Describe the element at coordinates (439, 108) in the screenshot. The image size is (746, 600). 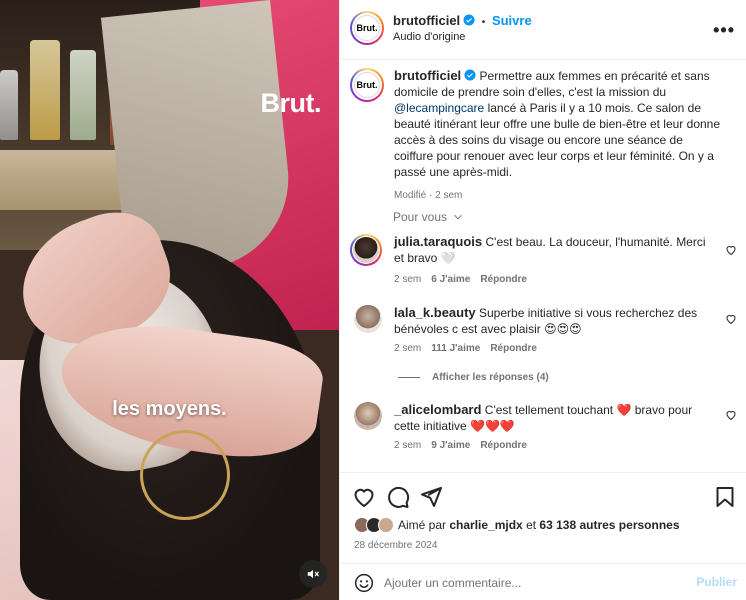
I see `caption-mention-link: @lecampingcare` at that location.